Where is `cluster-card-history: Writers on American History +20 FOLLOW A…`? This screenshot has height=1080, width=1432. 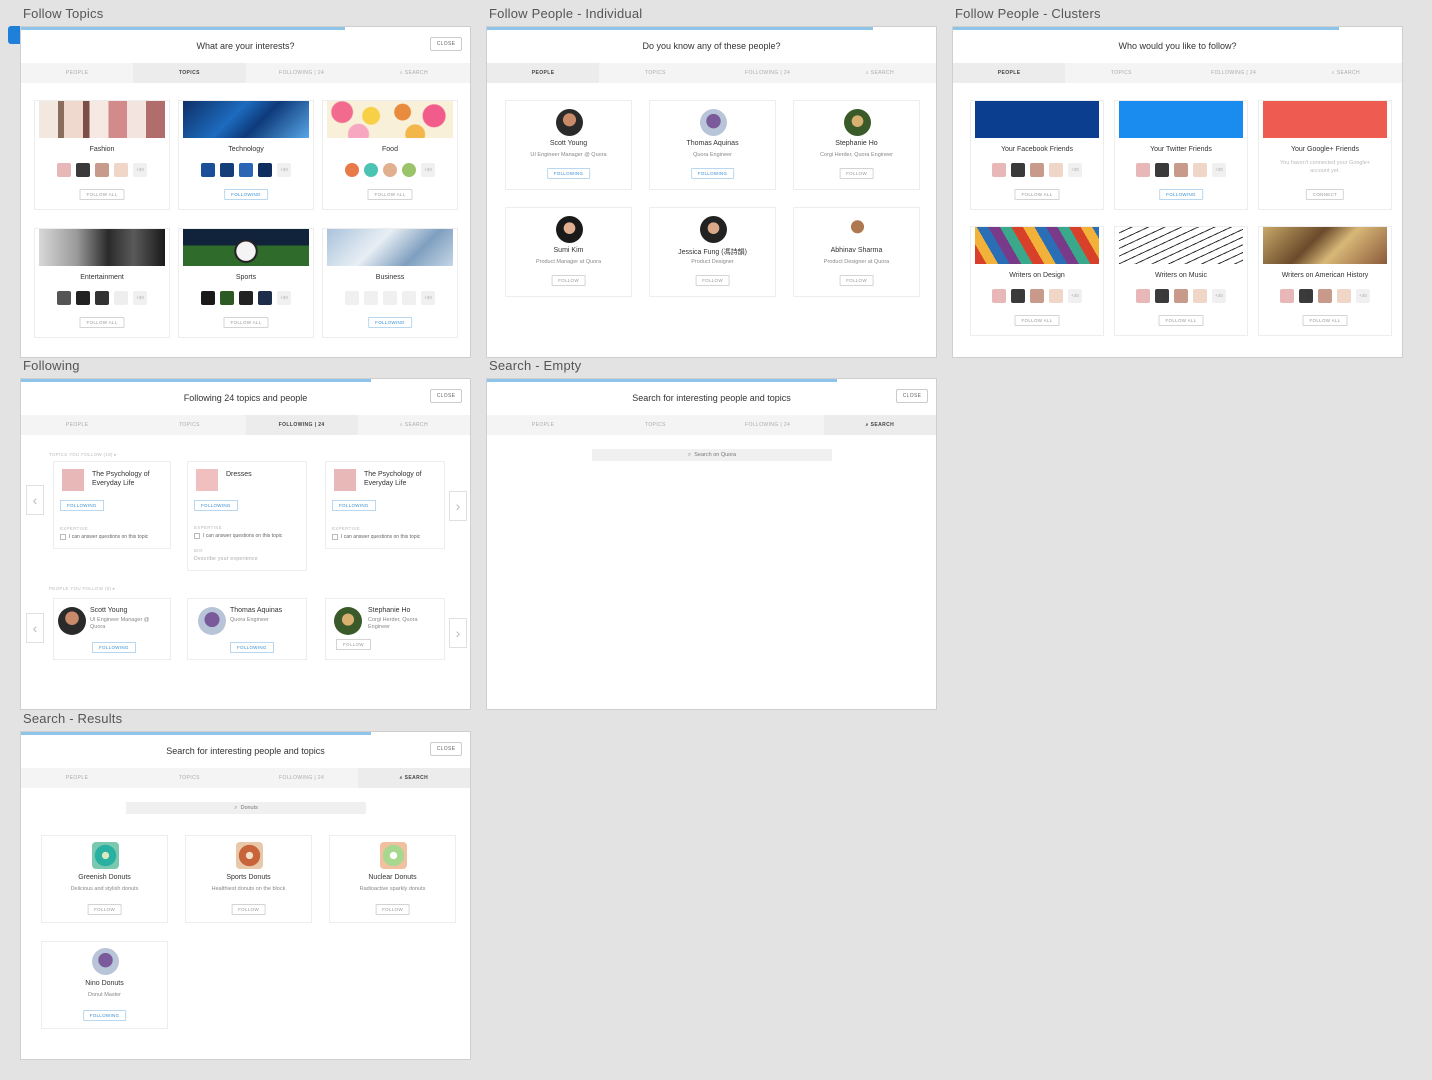
cluster-card-history: Writers on American History +20 FOLLOW A… is located at coordinates (1325, 281).